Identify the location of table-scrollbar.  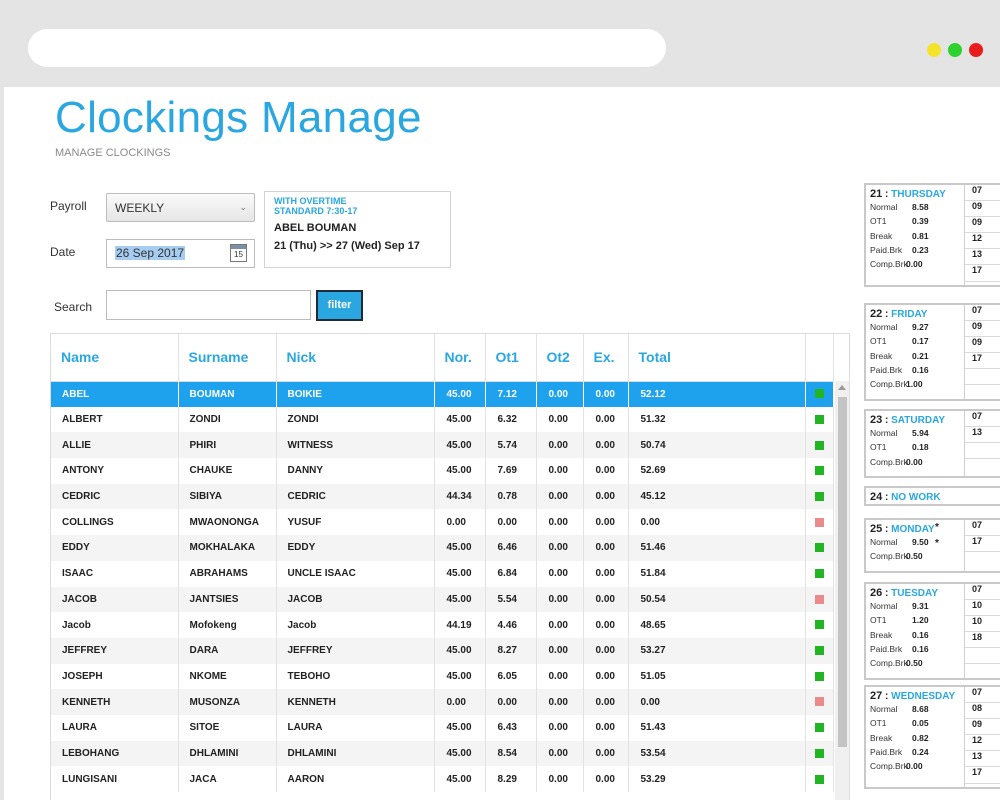
(842, 590).